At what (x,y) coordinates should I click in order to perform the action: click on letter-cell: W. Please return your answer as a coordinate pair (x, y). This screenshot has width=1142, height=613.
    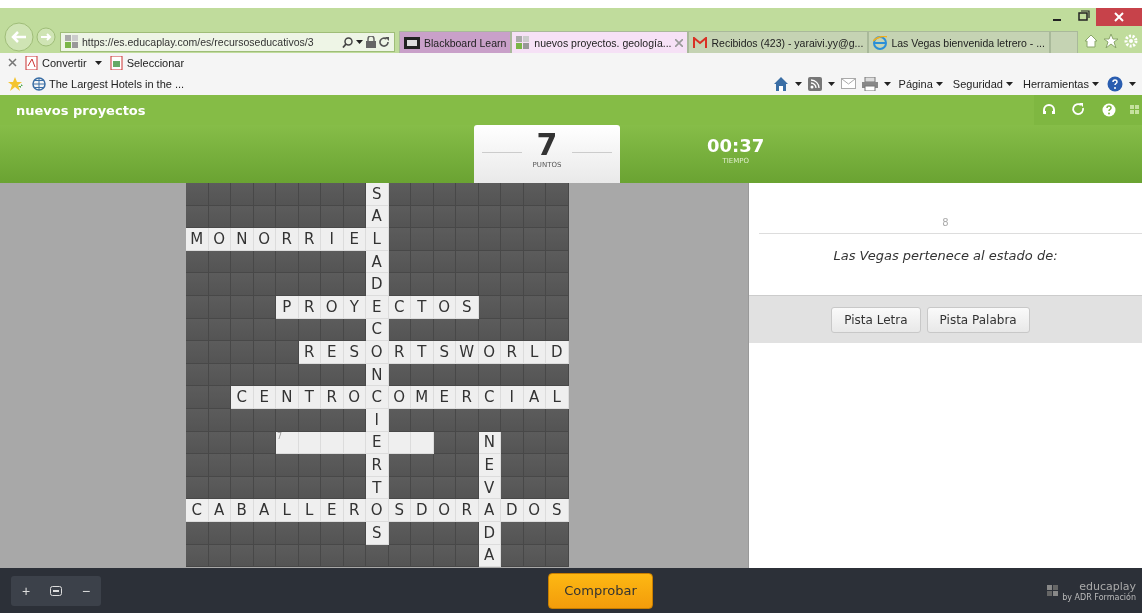
    Looking at the image, I should click on (467, 352).